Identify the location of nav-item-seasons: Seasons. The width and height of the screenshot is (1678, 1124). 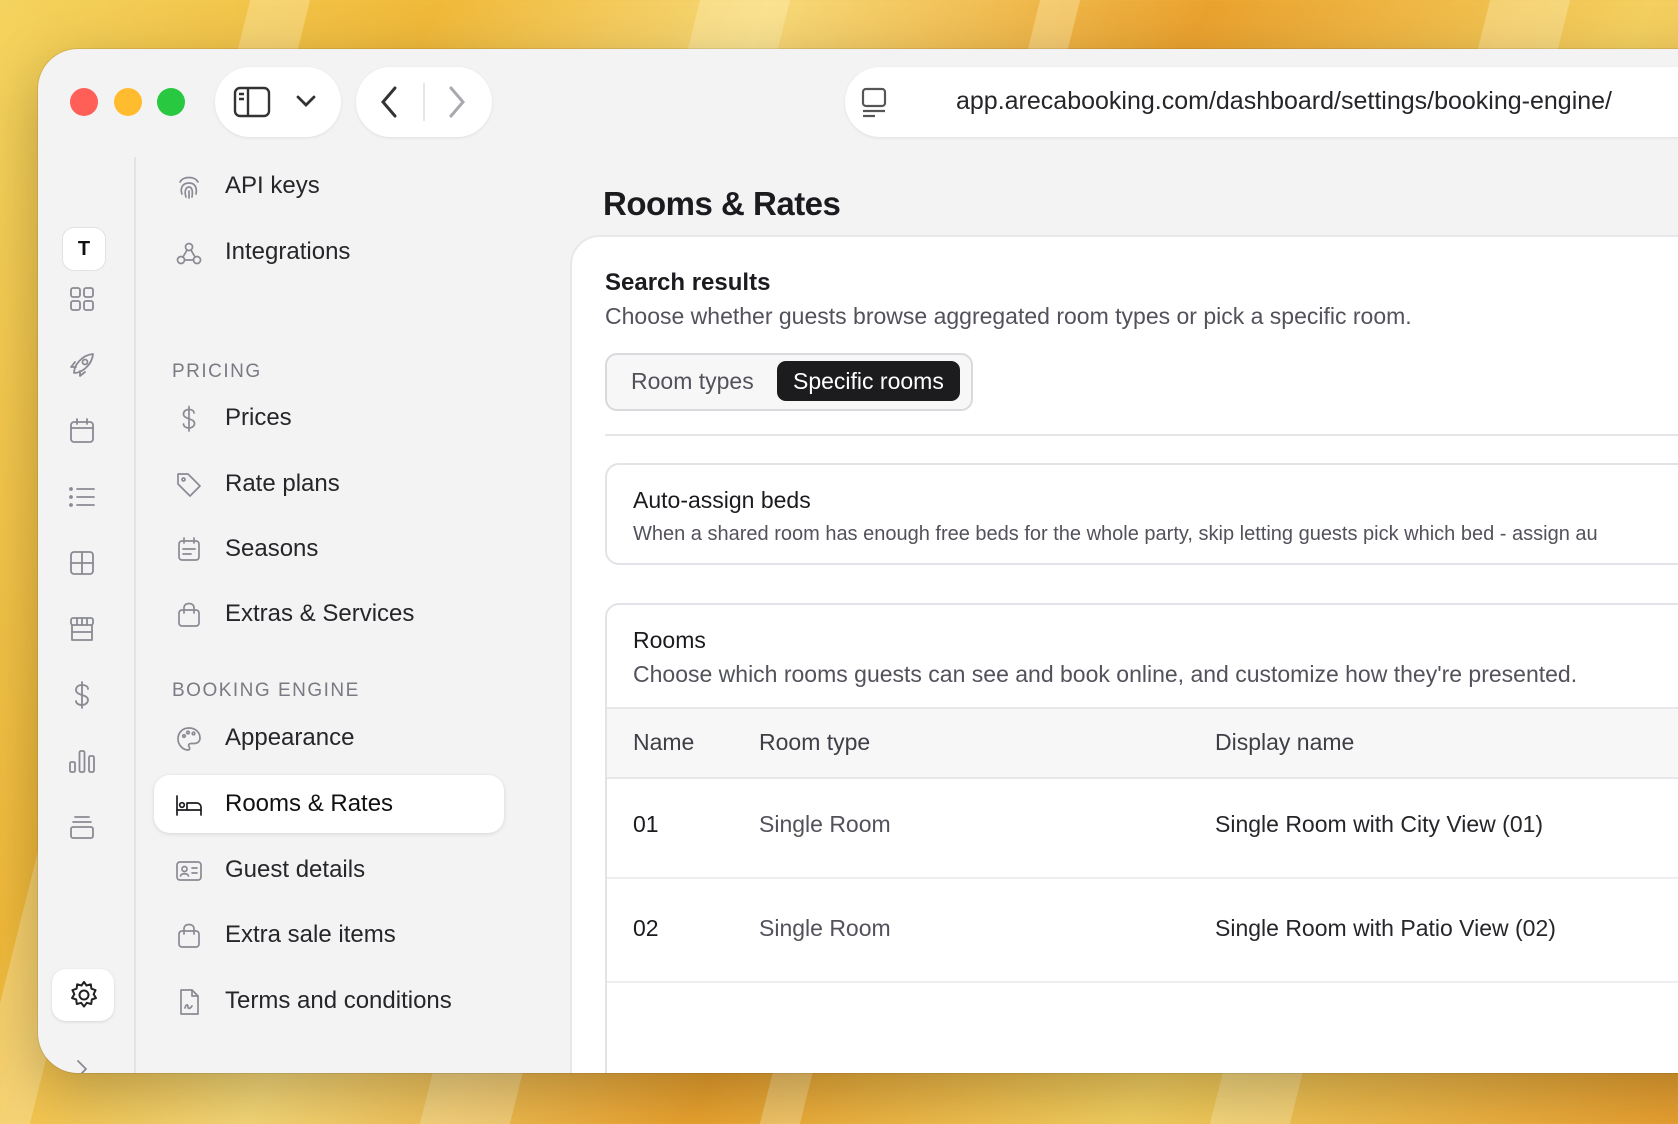
(329, 549).